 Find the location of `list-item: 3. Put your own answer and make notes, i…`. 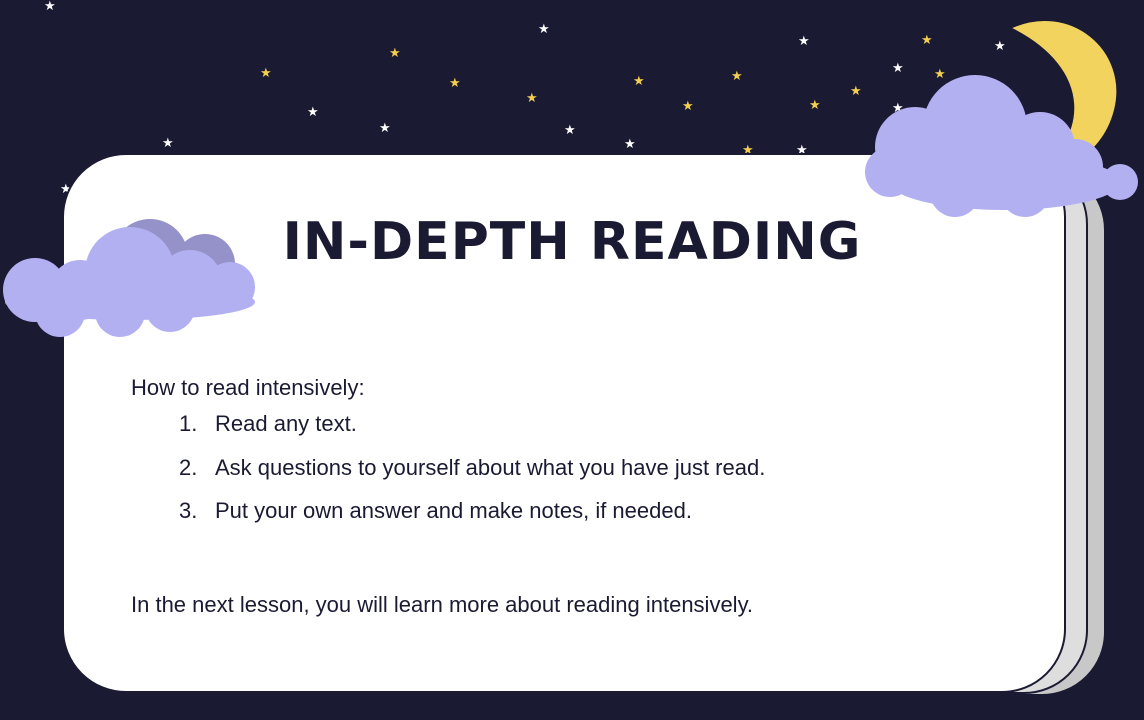

list-item: 3. Put your own answer and make notes, i… is located at coordinates (571, 511).